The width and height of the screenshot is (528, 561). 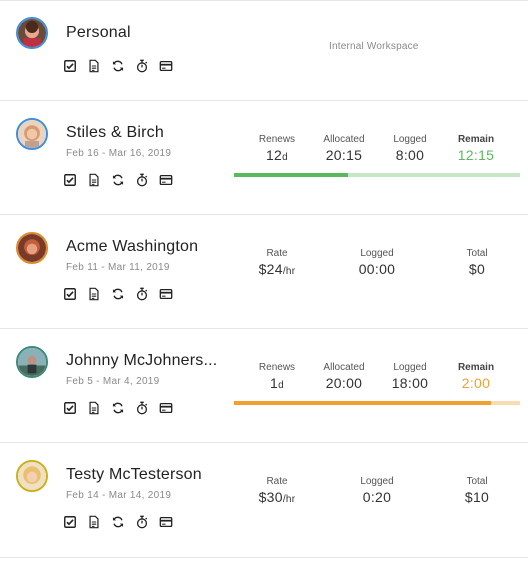 I want to click on client-dates: Feb 16 - Mar 16, 2019, so click(x=119, y=153).